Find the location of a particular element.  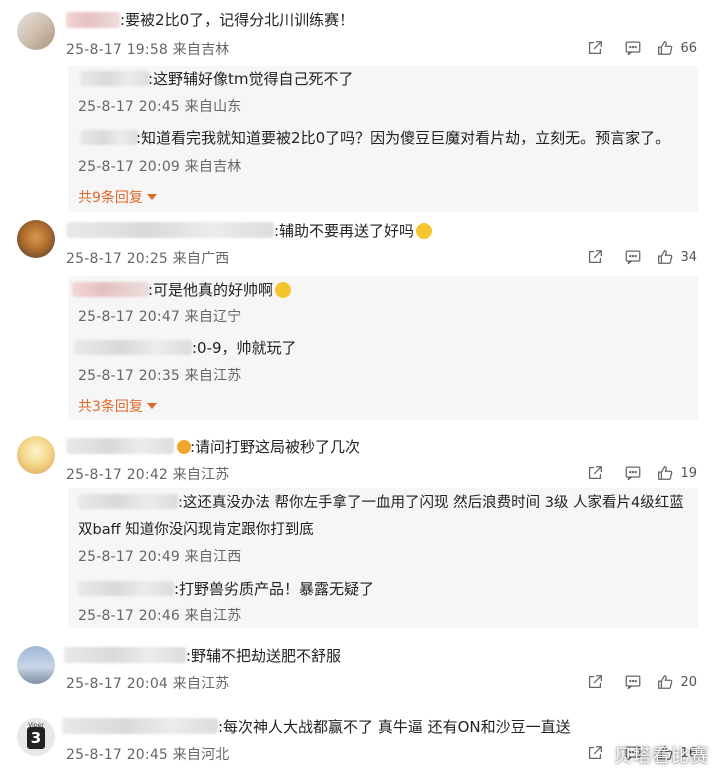

comment-text: :每次神人大战都赢不了 真牛逼 还有ON和沙豆一直送 is located at coordinates (394, 727).